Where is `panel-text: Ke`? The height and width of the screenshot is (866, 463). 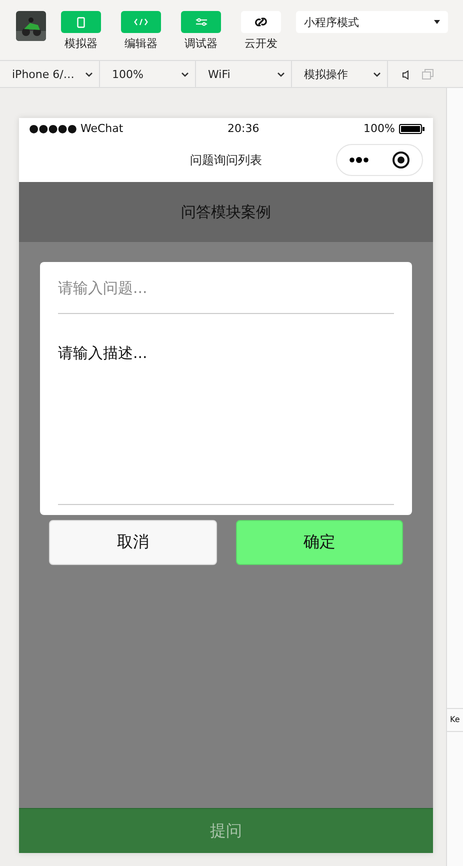
panel-text: Ke is located at coordinates (455, 720).